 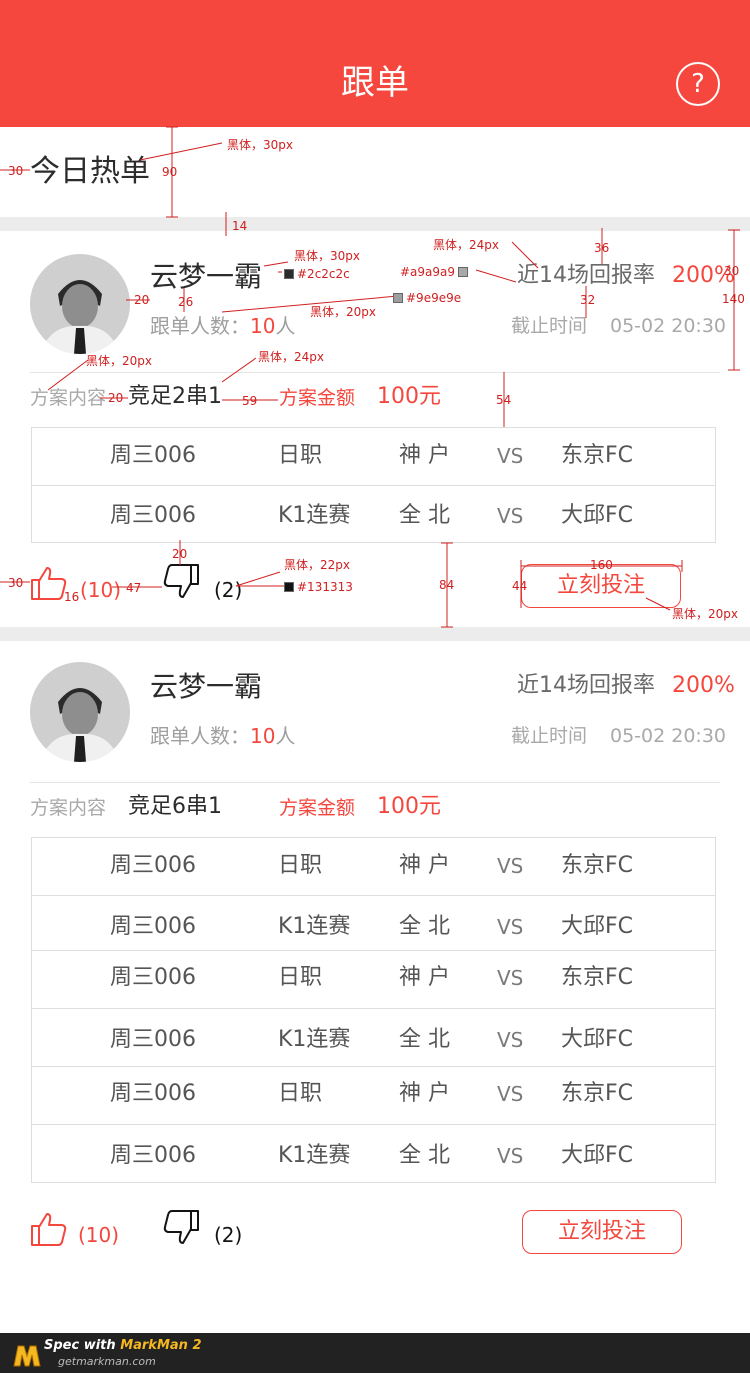 What do you see at coordinates (107, 1361) in the screenshot?
I see `markman-url: getmarkman.com` at bounding box center [107, 1361].